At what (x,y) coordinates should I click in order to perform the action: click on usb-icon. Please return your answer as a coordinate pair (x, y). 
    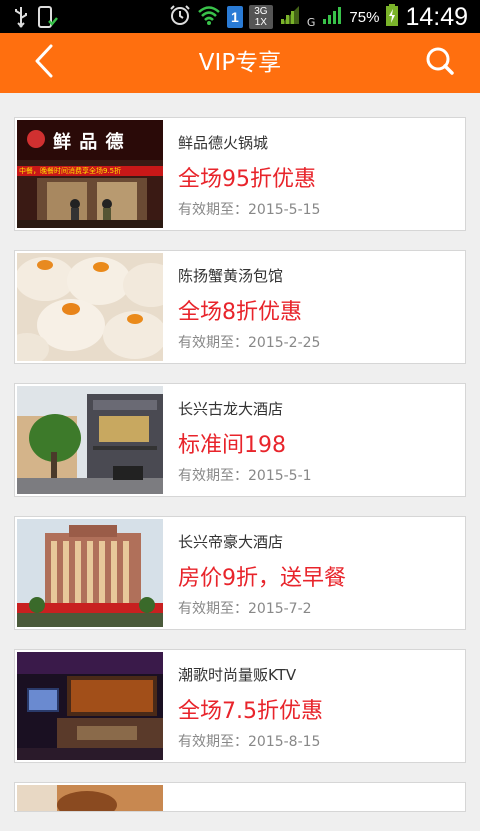
    Looking at the image, I should click on (21, 19).